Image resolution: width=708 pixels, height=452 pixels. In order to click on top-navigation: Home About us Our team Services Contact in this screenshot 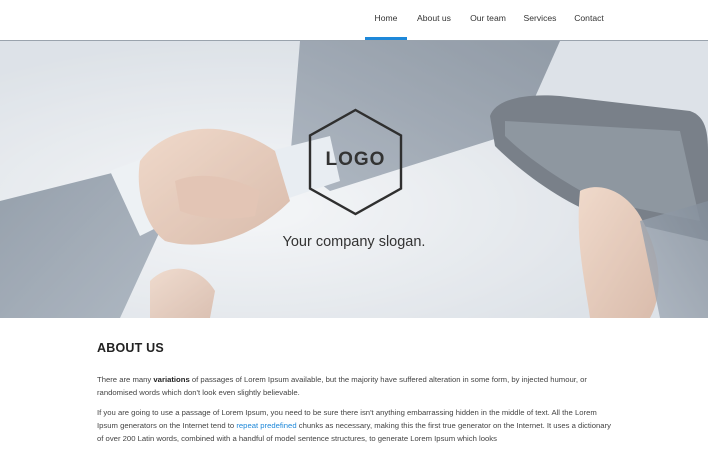, I will do `click(354, 20)`.